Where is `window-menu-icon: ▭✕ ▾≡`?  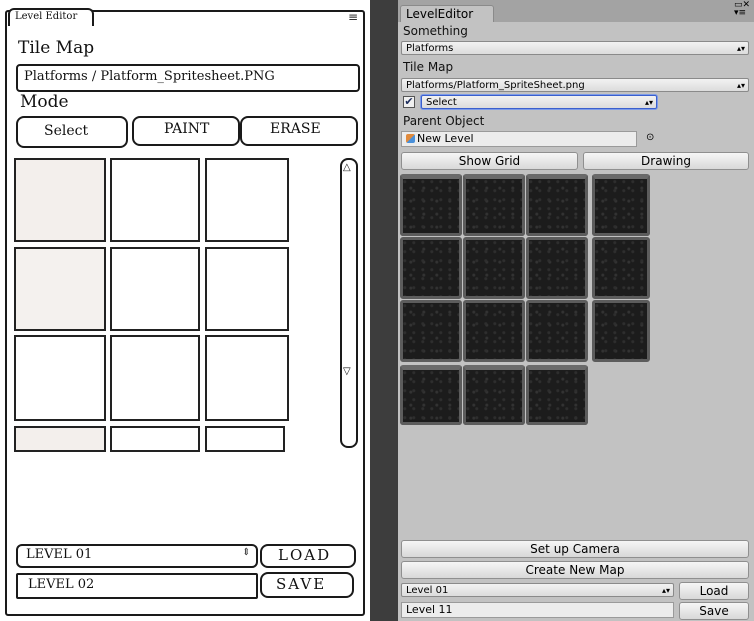 window-menu-icon: ▭✕ ▾≡ is located at coordinates (742, 9).